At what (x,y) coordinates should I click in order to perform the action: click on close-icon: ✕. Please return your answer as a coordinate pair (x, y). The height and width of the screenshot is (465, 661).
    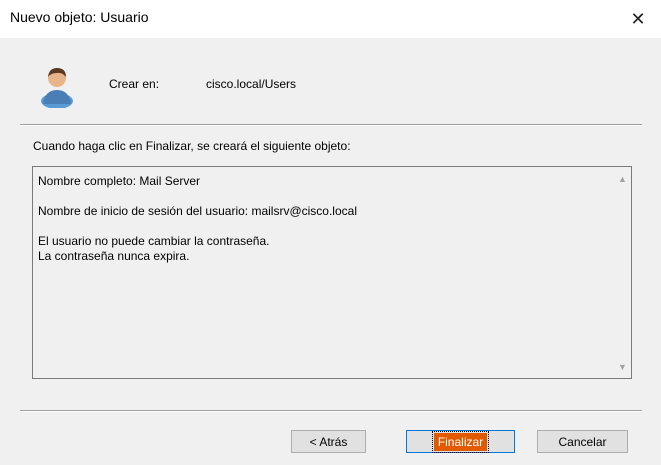
    Looking at the image, I should click on (638, 18).